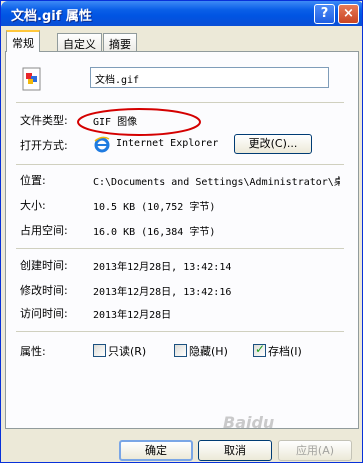  Describe the element at coordinates (23, 41) in the screenshot. I see `tab-general: 常规` at that location.